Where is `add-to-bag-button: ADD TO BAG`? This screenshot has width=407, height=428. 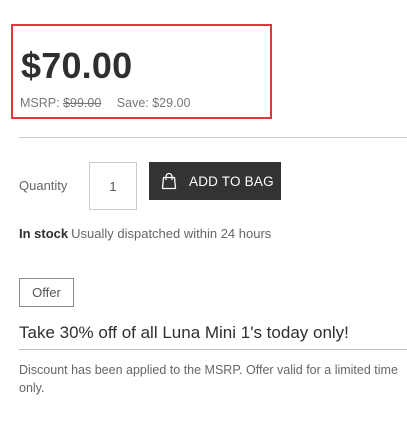
add-to-bag-button: ADD TO BAG is located at coordinates (215, 181).